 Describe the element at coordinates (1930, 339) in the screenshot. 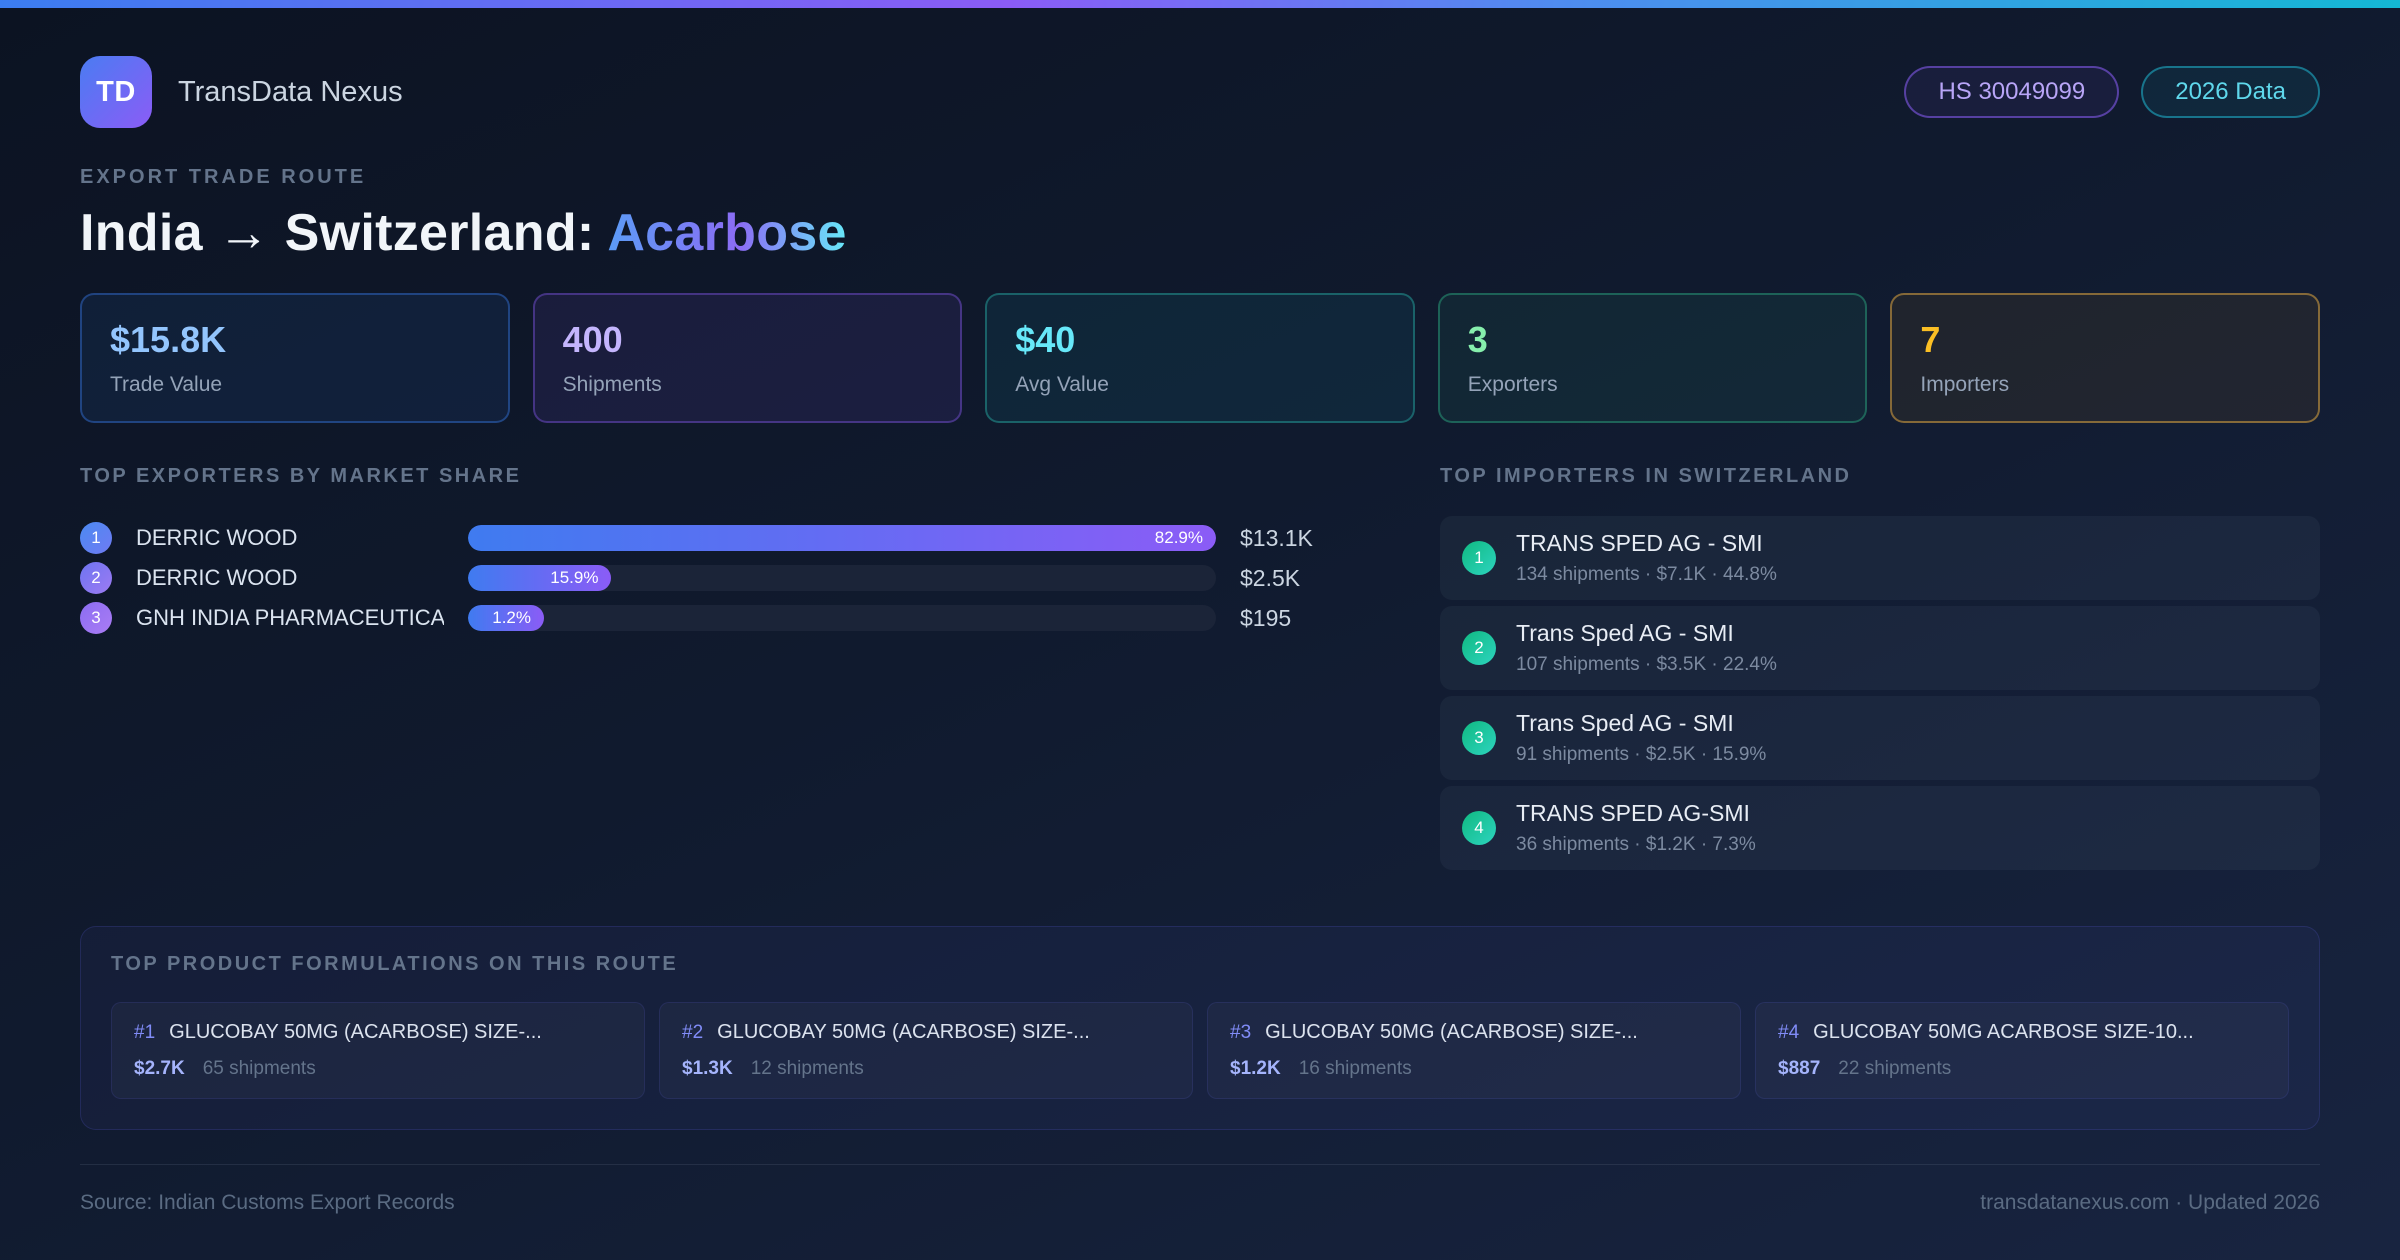

I see `stat-value: 7` at that location.